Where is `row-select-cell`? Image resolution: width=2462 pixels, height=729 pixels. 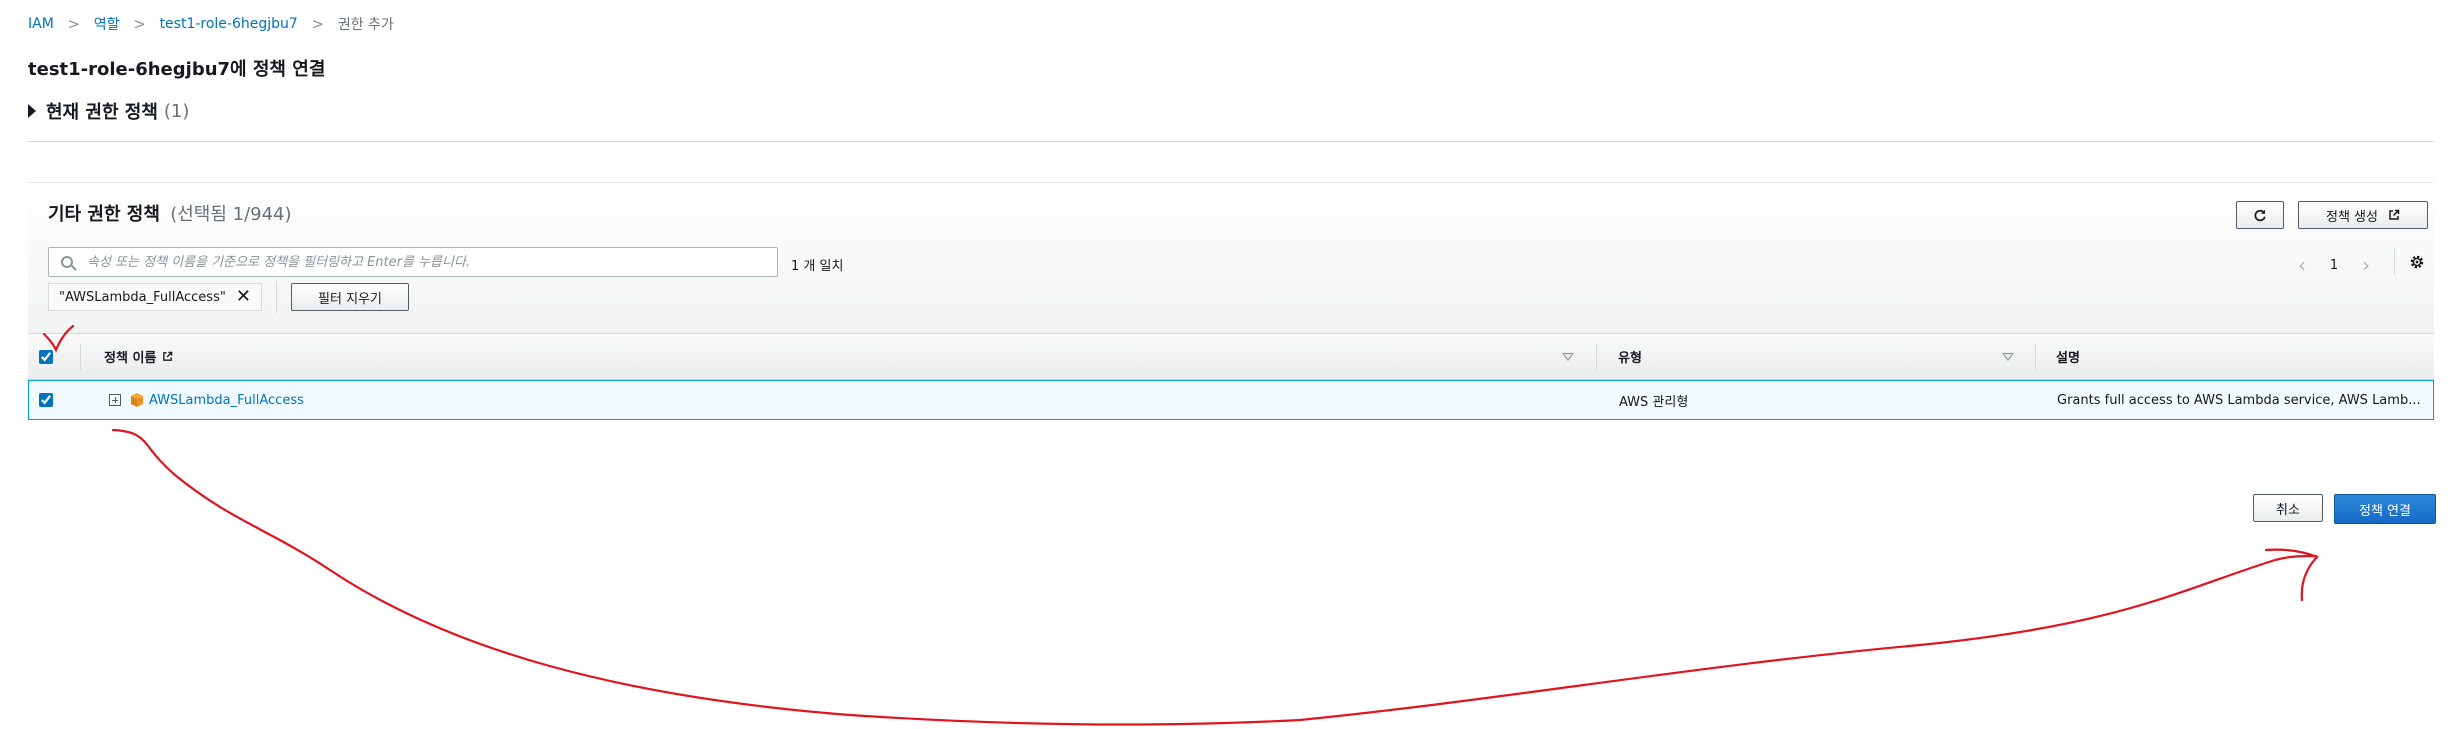 row-select-cell is located at coordinates (46, 400).